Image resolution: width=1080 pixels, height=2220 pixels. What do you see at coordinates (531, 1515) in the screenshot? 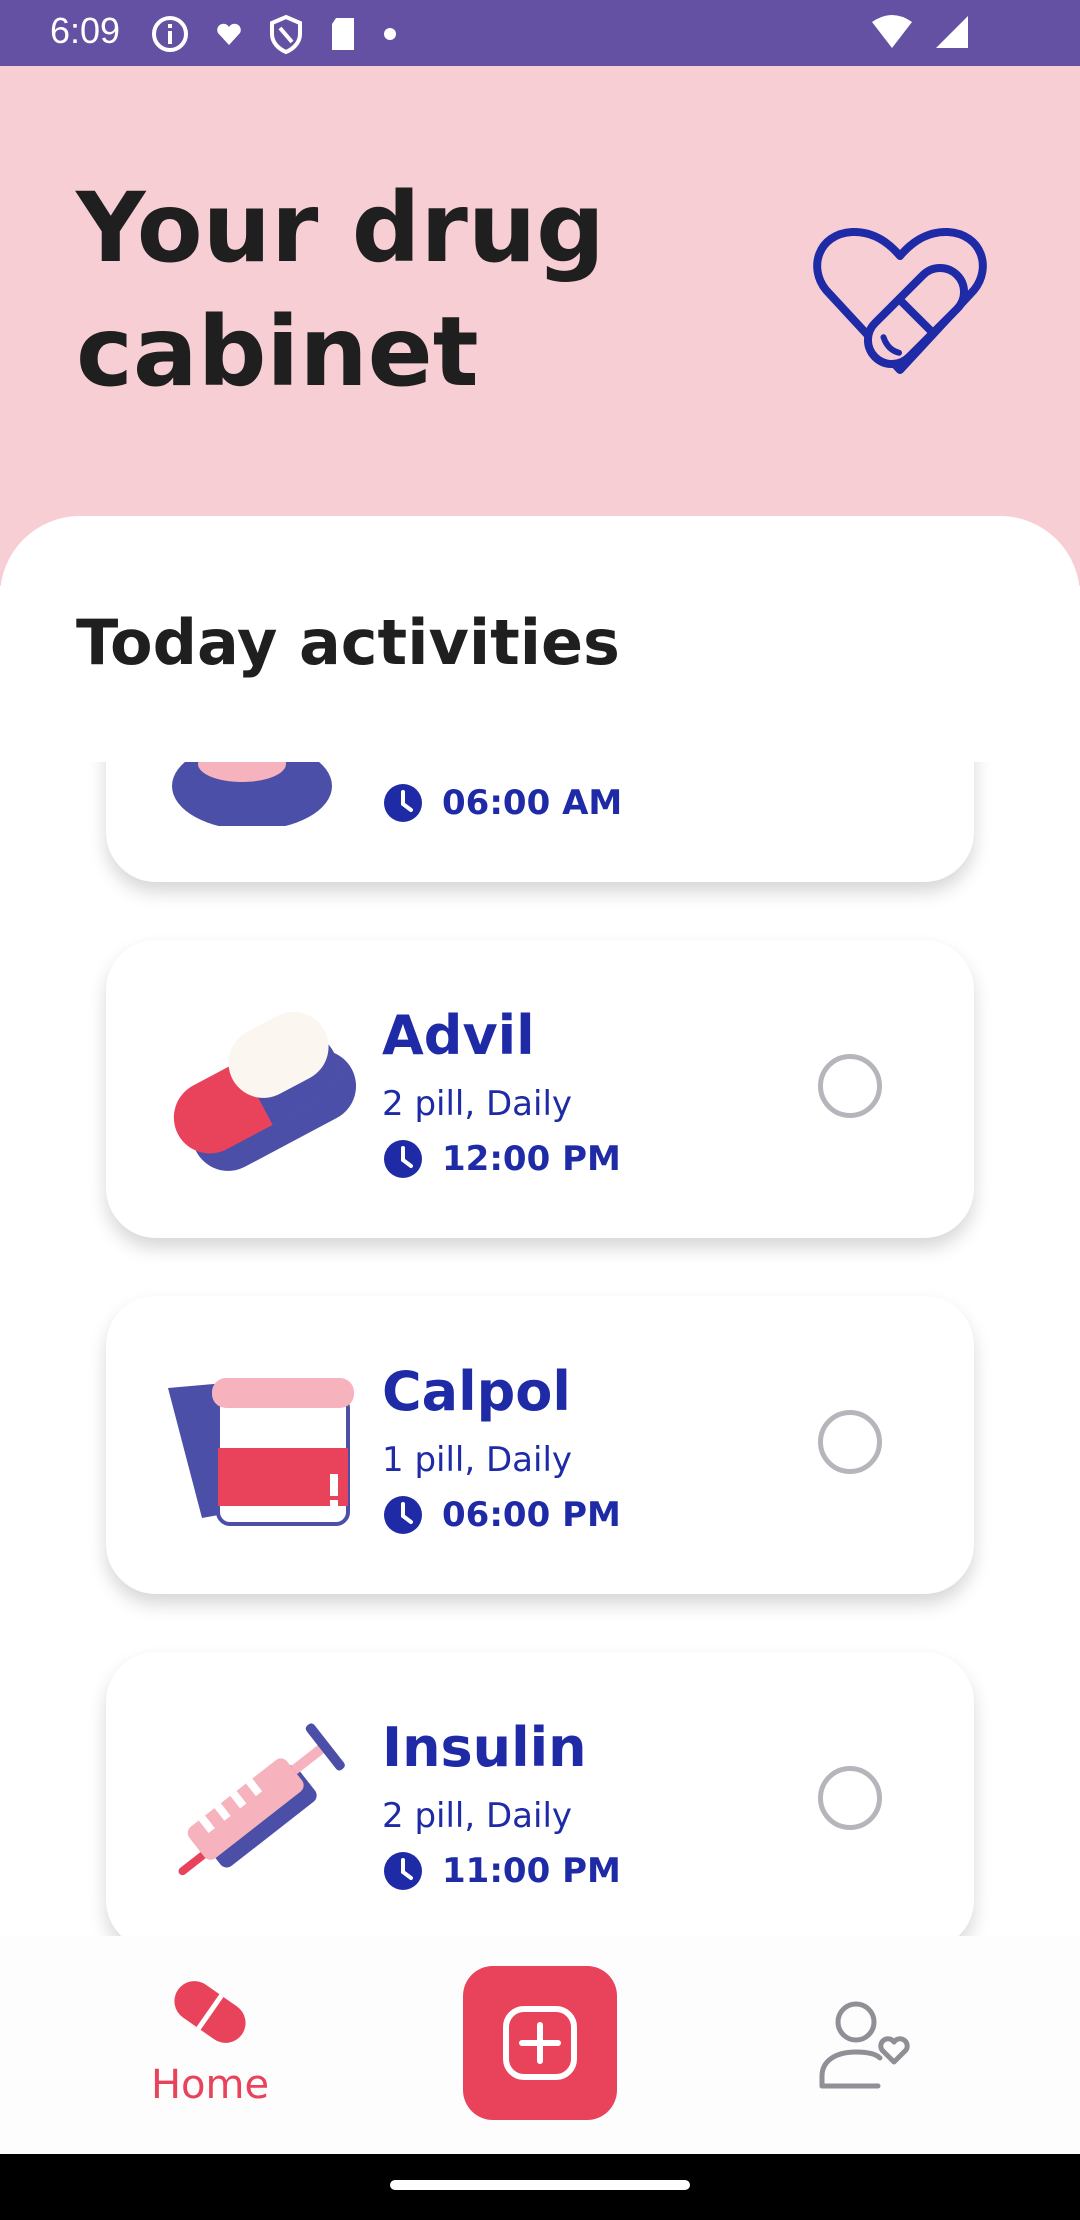
I see `medication-time-text: 06:00 PM` at bounding box center [531, 1515].